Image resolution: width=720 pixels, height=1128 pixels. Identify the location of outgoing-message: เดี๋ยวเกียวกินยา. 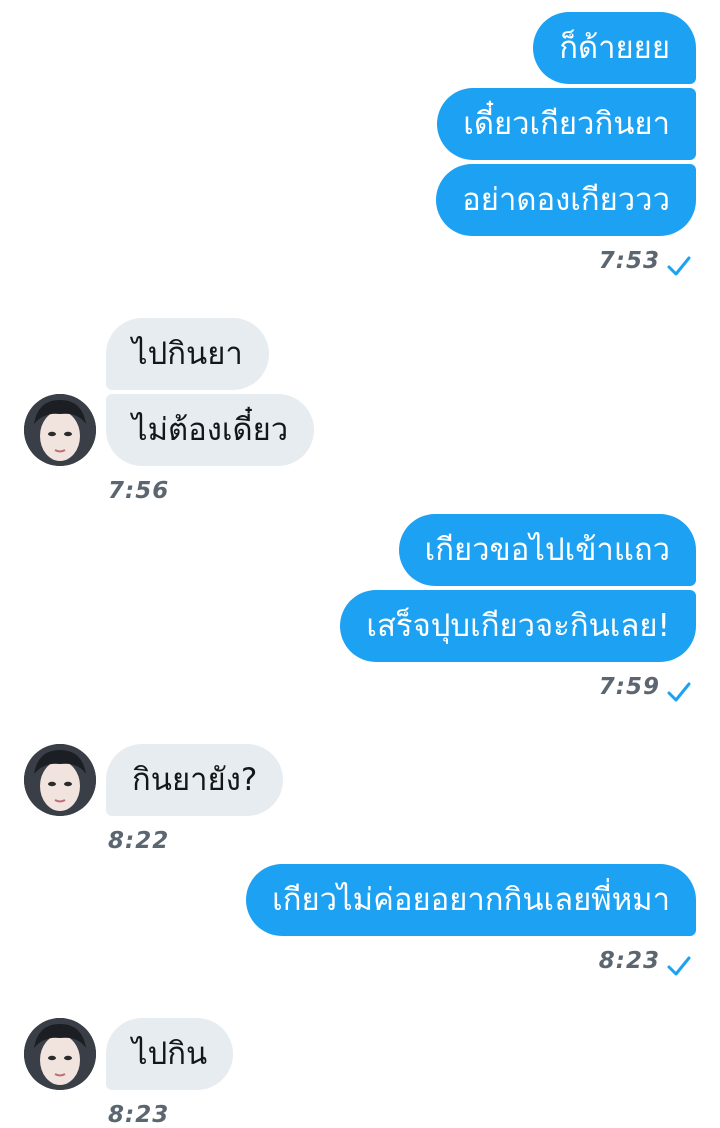
(566, 124).